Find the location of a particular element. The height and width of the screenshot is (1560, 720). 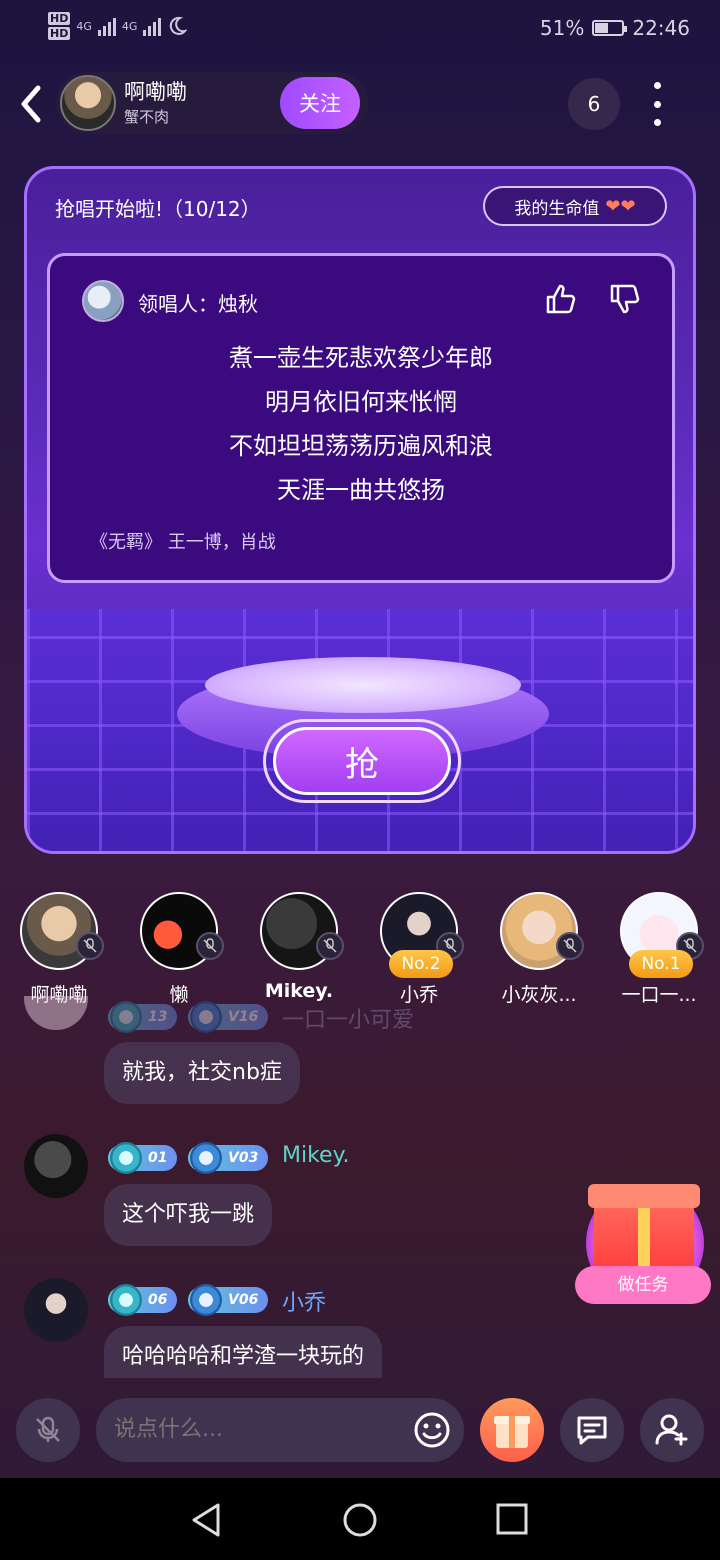

more-menu-icon is located at coordinates (657, 104).